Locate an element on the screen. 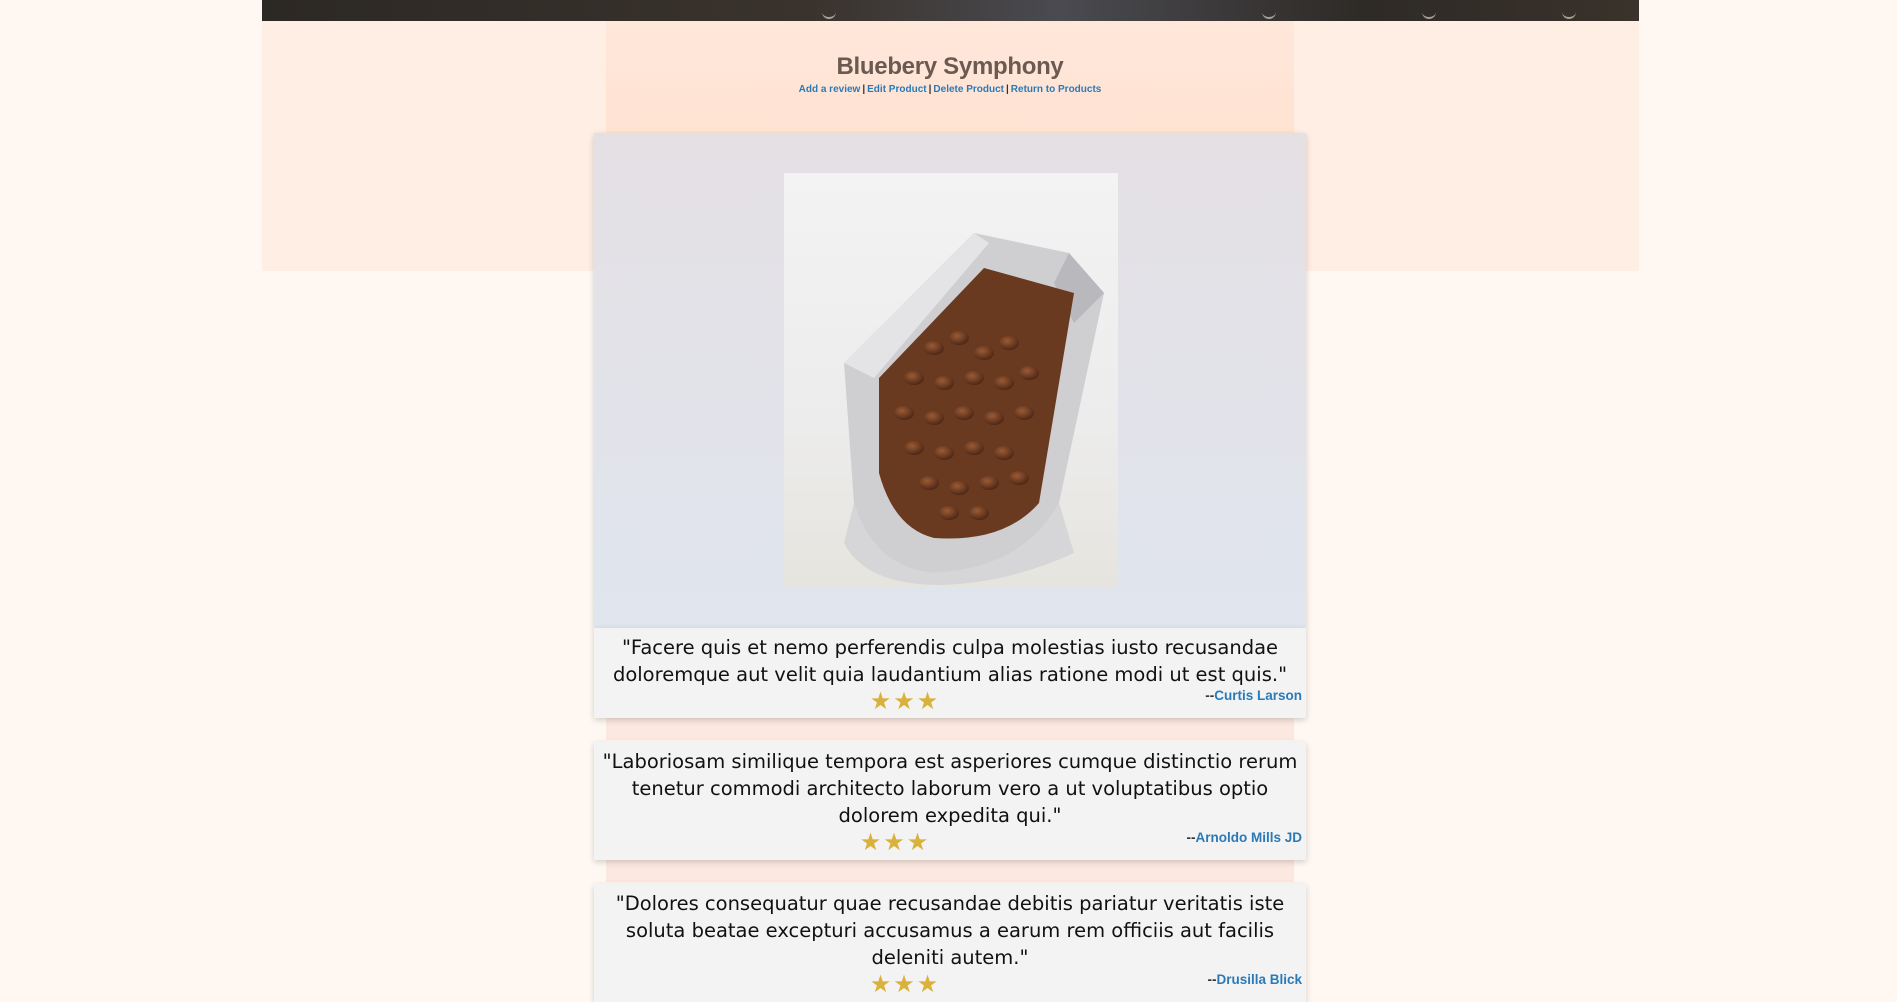 Image resolution: width=1897 pixels, height=1002 pixels. review-author: --Arnoldo Mills JD is located at coordinates (1244, 837).